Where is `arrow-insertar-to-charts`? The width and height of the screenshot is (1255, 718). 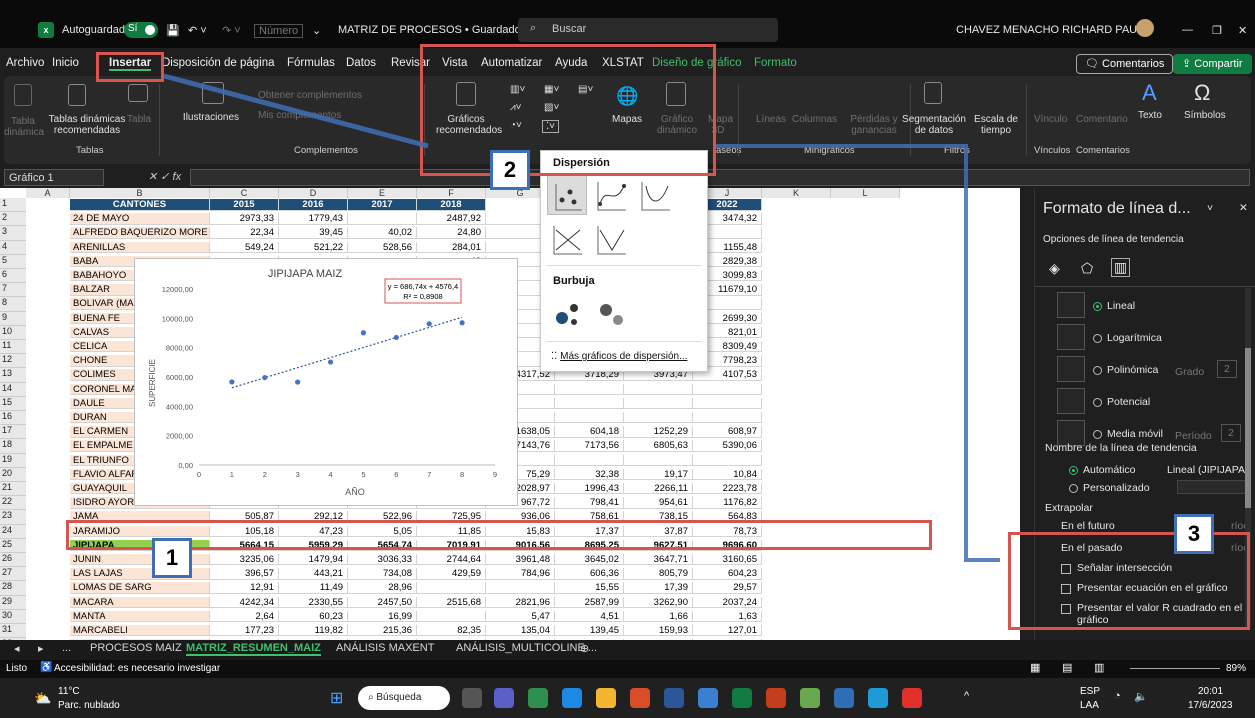
arrow-insertar-to-charts is located at coordinates (296, 111).